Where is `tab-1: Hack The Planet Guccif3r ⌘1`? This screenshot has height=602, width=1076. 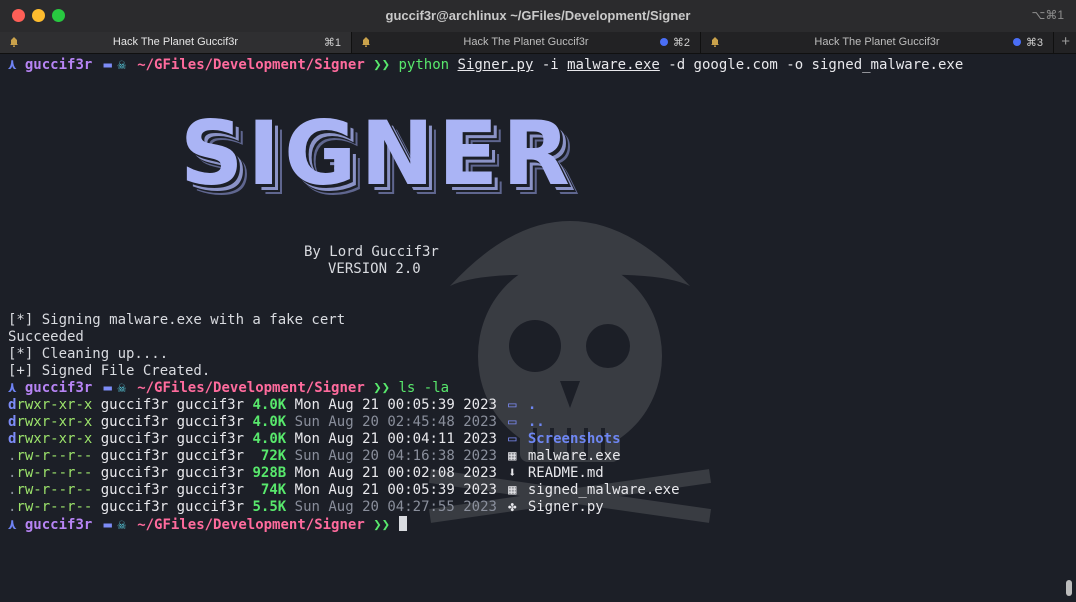 tab-1: Hack The Planet Guccif3r ⌘1 is located at coordinates (176, 42).